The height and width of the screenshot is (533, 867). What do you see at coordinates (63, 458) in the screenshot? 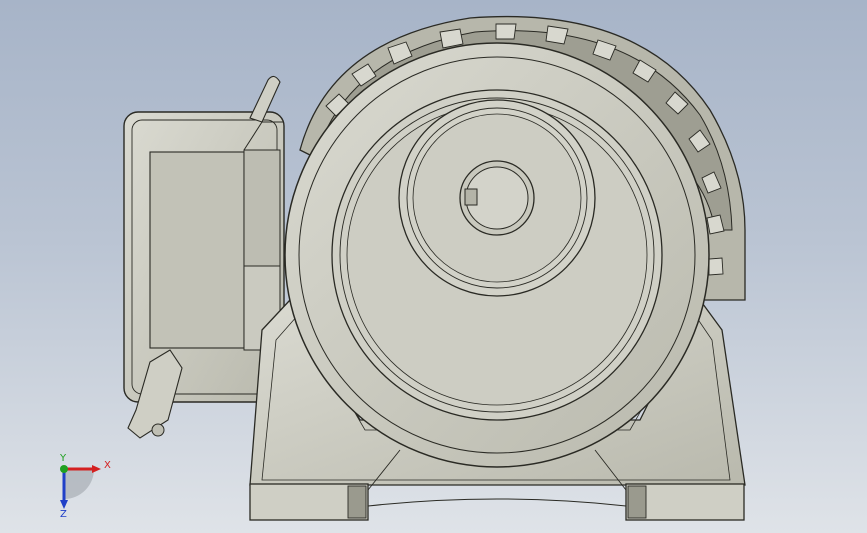
I see `y-axis-label: Y` at bounding box center [63, 458].